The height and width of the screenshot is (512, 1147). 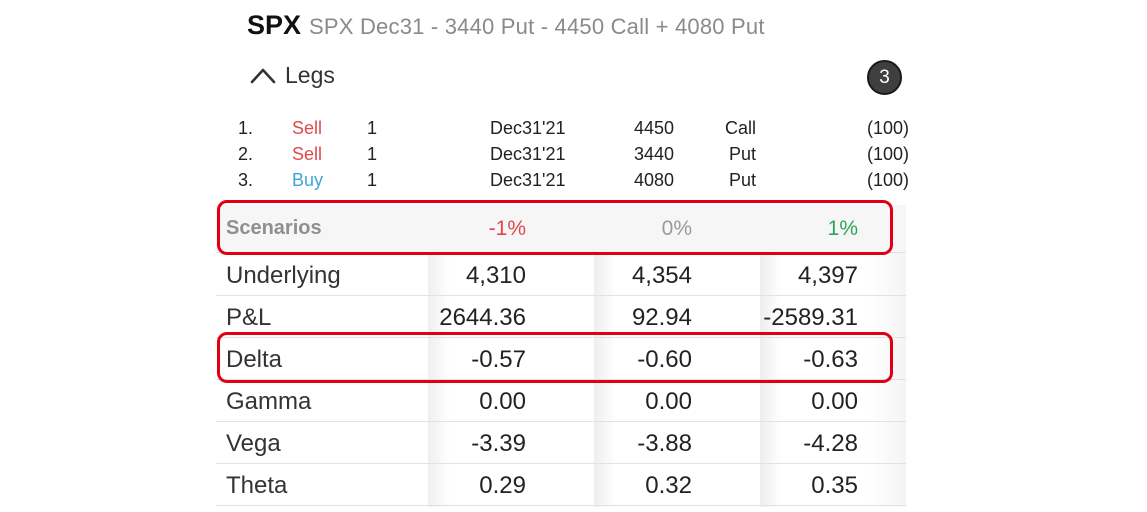 What do you see at coordinates (884, 77) in the screenshot?
I see `legs-count-badge: 3` at bounding box center [884, 77].